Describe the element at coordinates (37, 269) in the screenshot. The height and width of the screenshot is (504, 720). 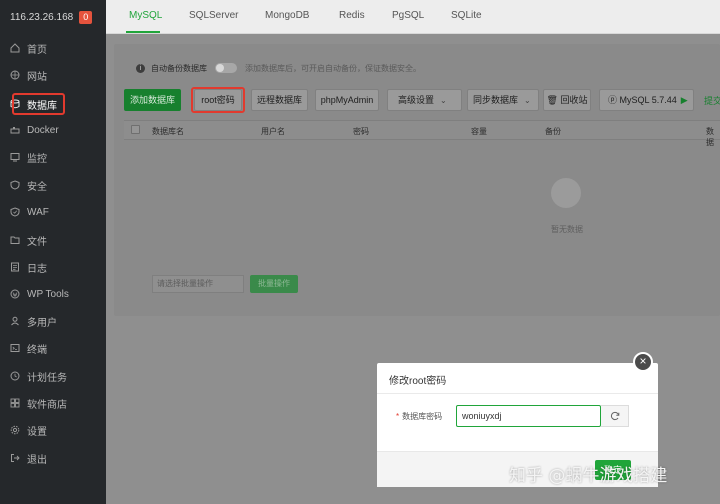
I see `sidebar-item-label: 日志` at that location.